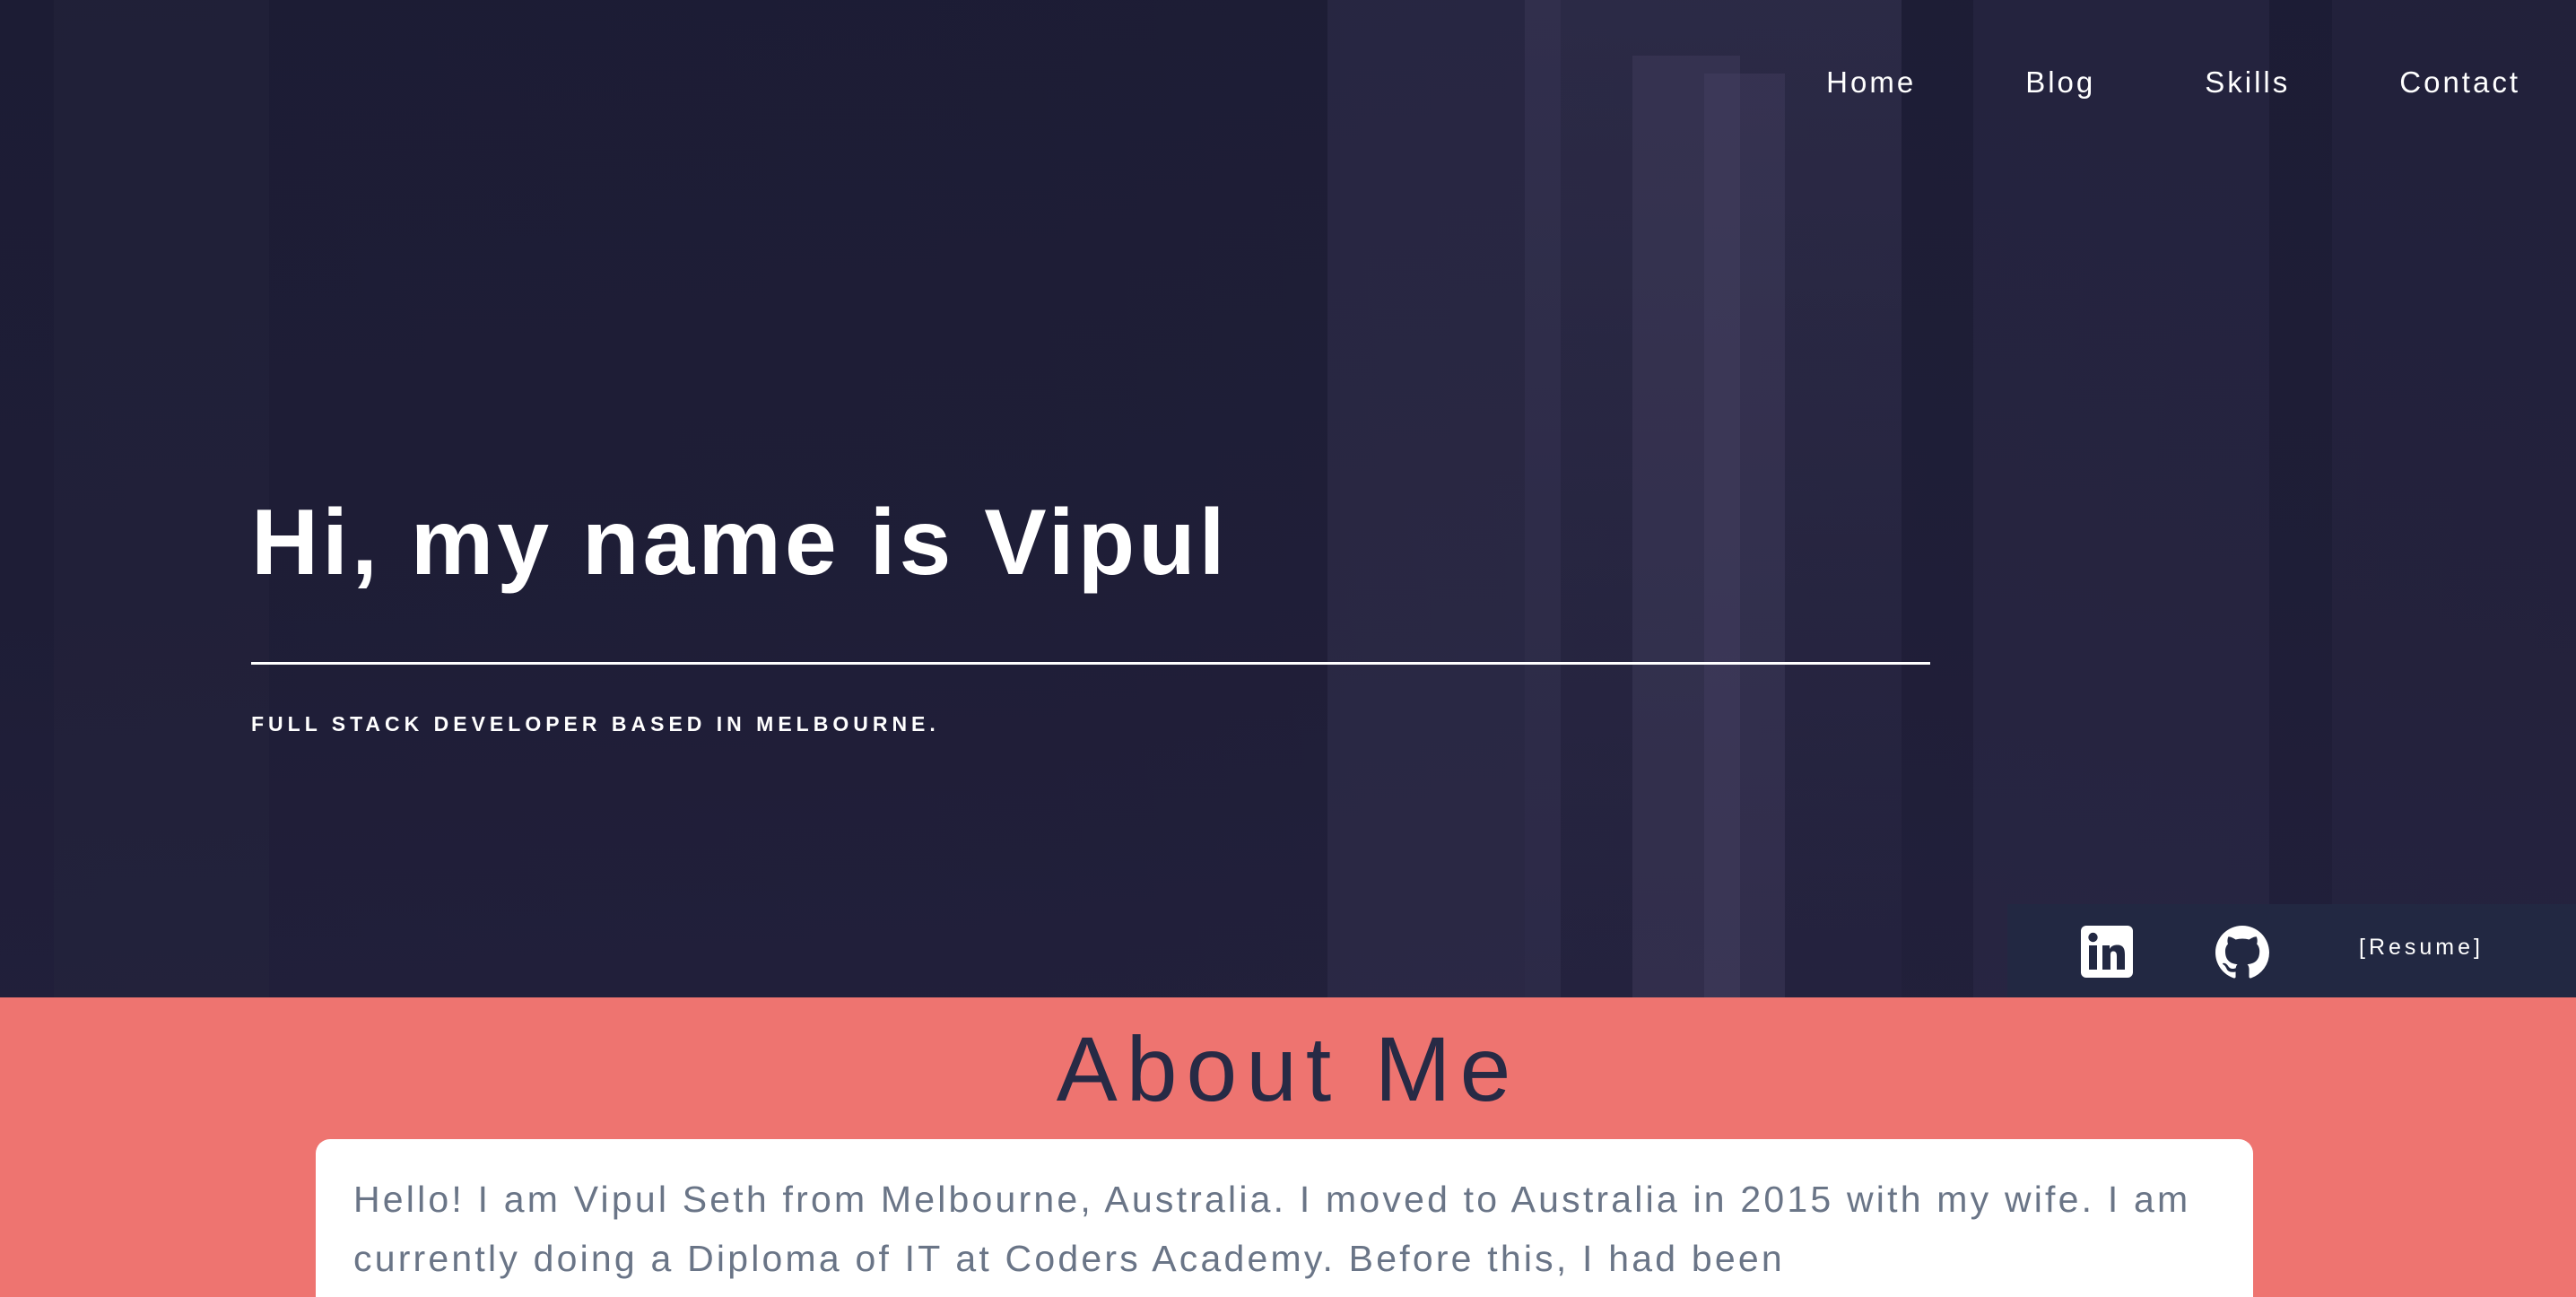 The height and width of the screenshot is (1297, 2576). What do you see at coordinates (1871, 82) in the screenshot?
I see `nav-link-home: Home` at bounding box center [1871, 82].